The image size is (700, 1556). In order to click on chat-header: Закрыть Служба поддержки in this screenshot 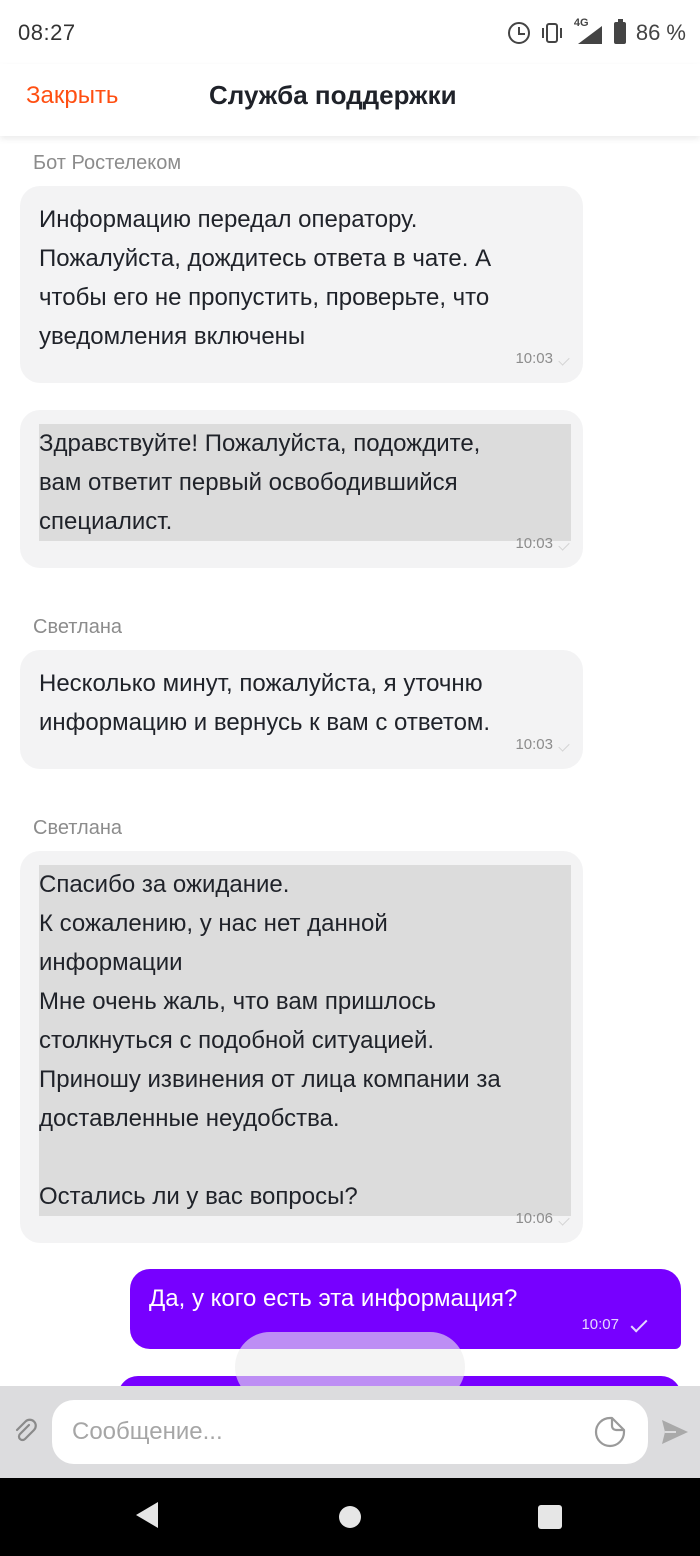, I will do `click(350, 100)`.